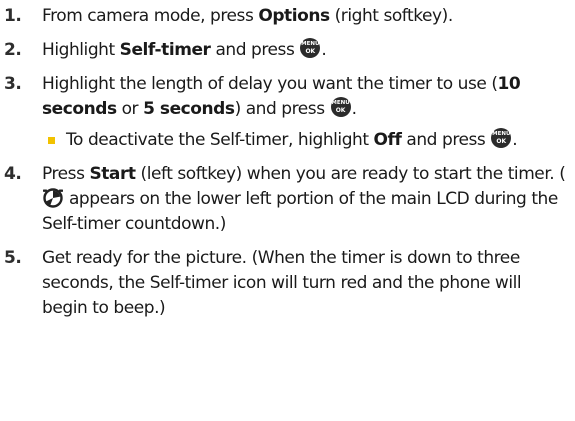 Image resolution: width=575 pixels, height=421 pixels. I want to click on off-option: Off, so click(387, 140).